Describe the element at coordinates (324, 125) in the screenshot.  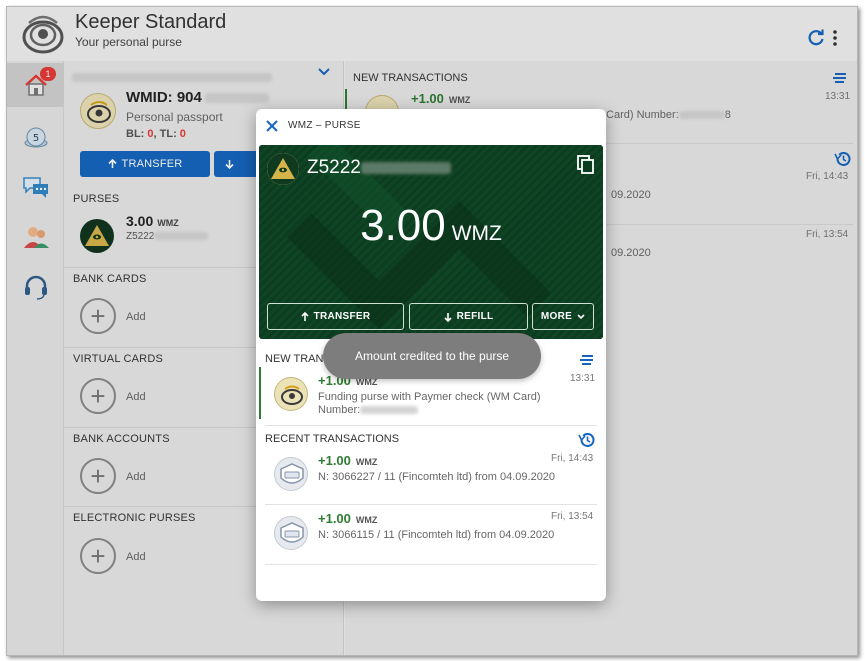
I see `dialog-title: WMZ – PURSE` at that location.